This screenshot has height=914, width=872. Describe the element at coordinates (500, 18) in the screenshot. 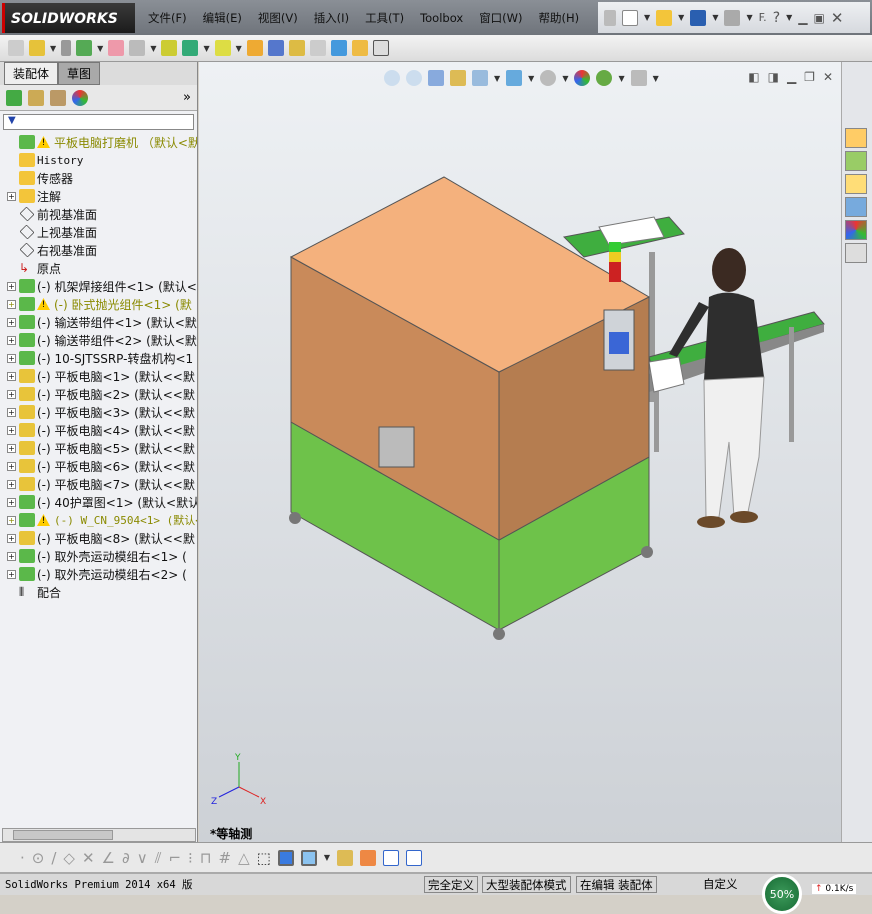

I see `menu-item-6: 窗口(W)` at that location.